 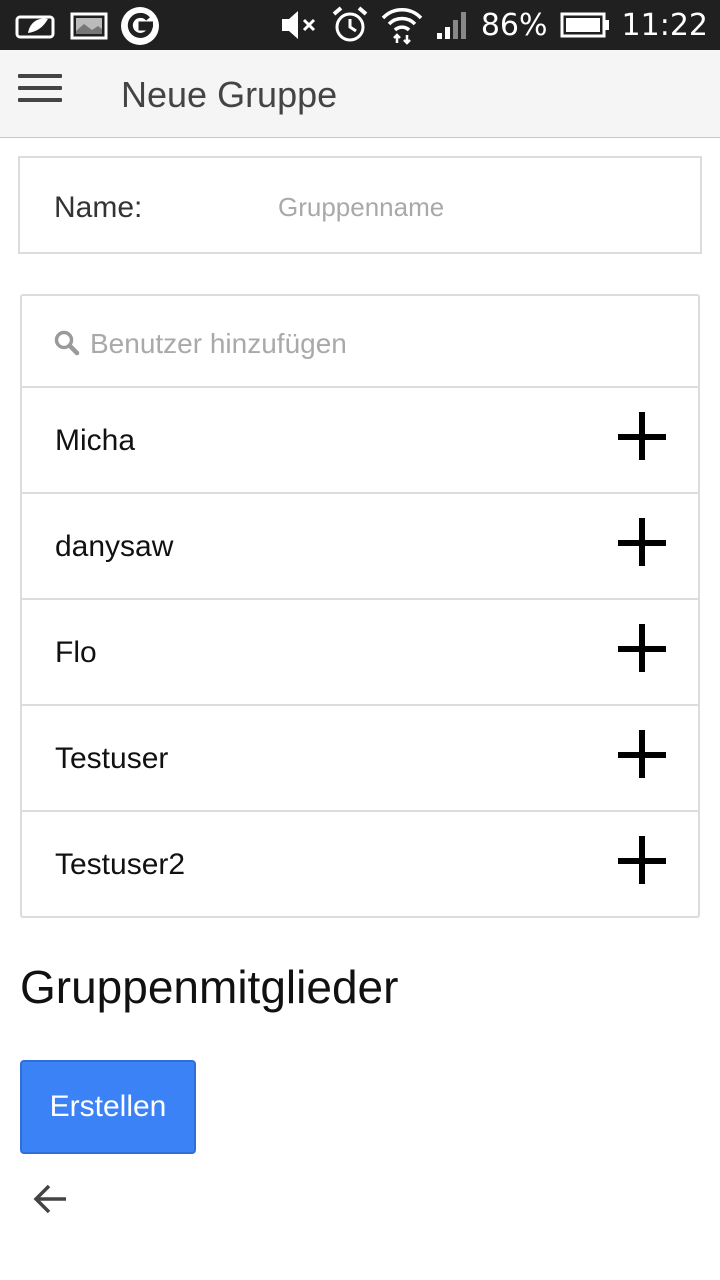 What do you see at coordinates (664, 25) in the screenshot?
I see `clock: 11:22` at bounding box center [664, 25].